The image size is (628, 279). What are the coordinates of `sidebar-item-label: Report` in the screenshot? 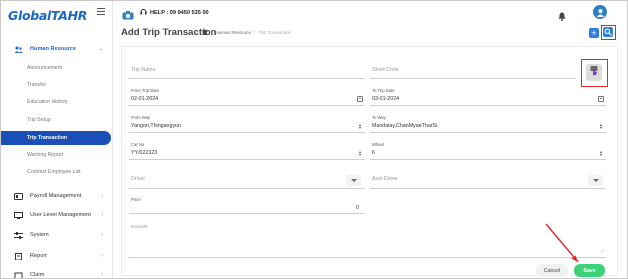 It's located at (38, 256).